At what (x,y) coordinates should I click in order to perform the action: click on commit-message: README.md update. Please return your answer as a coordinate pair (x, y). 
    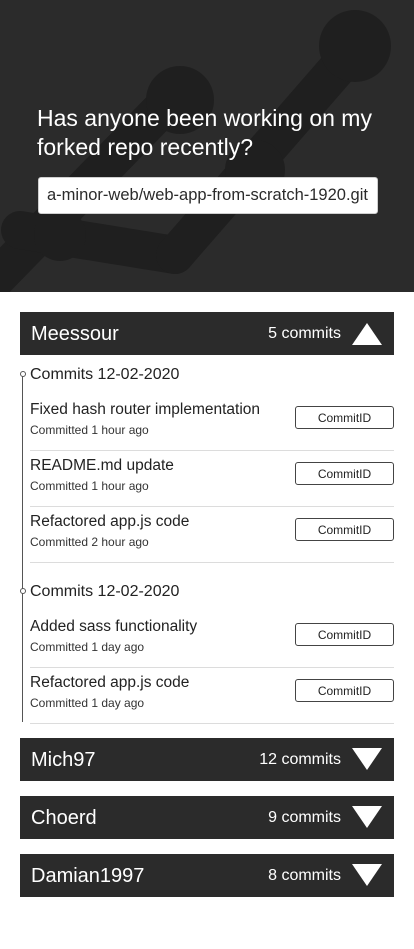
    Looking at the image, I should click on (102, 465).